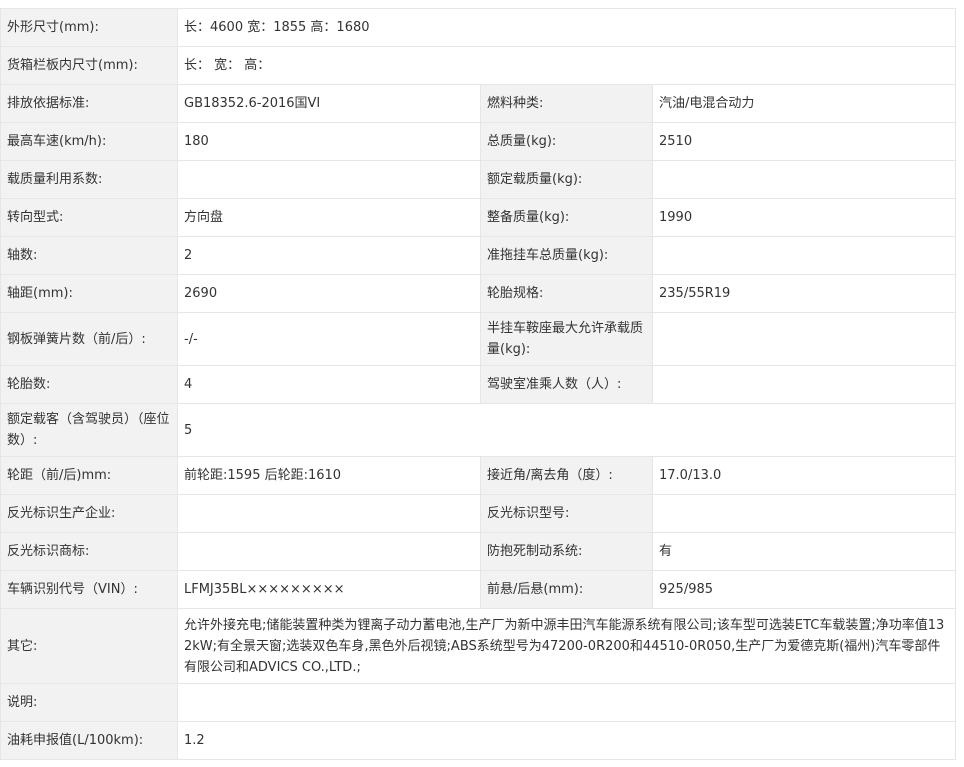 The image size is (964, 767). Describe the element at coordinates (89, 740) in the screenshot. I see `label-fuel-consumption: 油耗申报值(L/100km):` at that location.